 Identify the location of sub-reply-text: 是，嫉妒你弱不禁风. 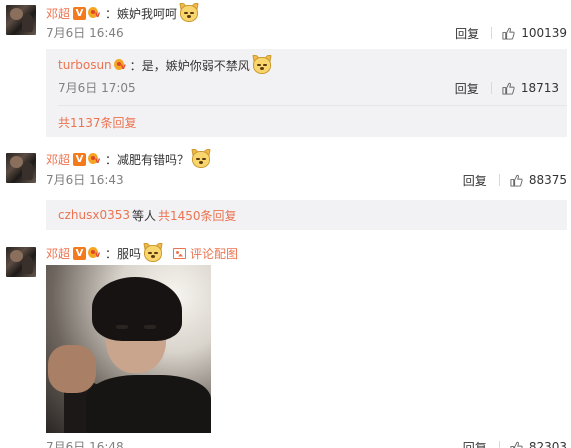
(195, 65).